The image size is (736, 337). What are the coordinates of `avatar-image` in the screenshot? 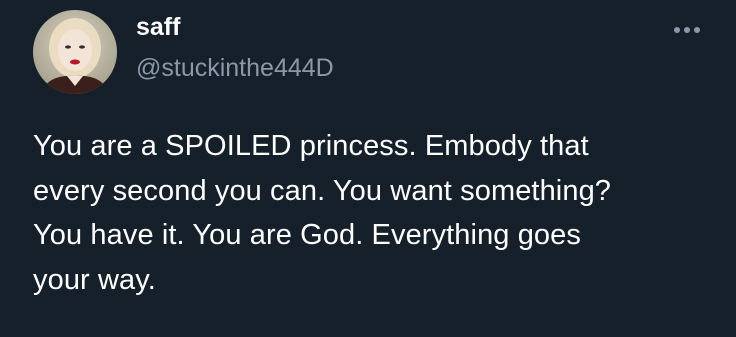 It's located at (75, 52).